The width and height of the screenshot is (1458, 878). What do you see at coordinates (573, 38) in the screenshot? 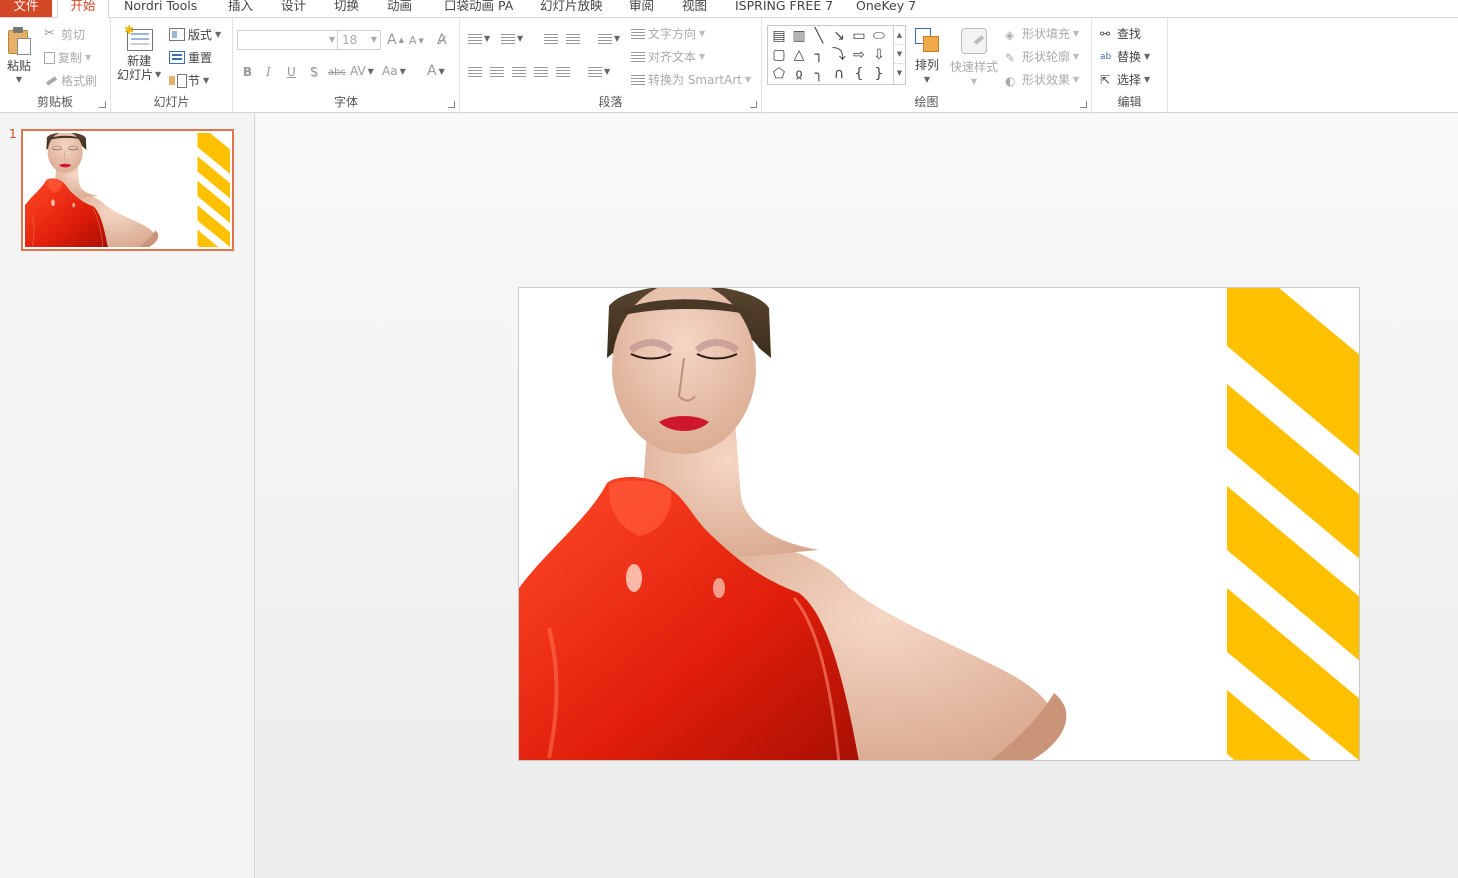
I see `increase-indent-button` at bounding box center [573, 38].